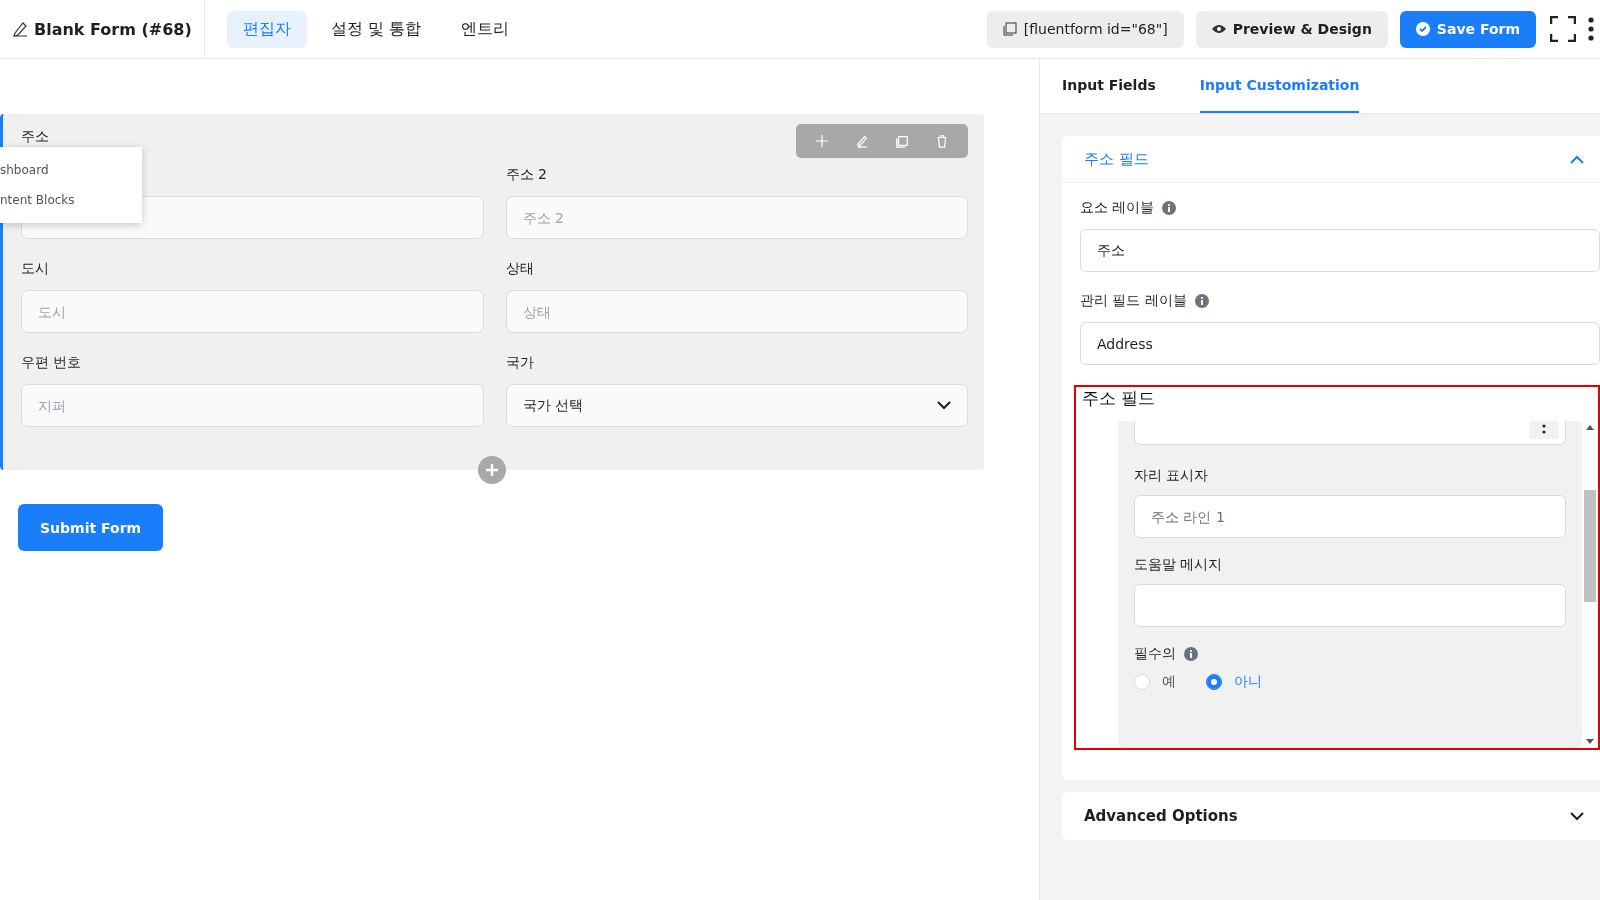 The height and width of the screenshot is (900, 1600). I want to click on field-label: 주소, so click(35, 137).